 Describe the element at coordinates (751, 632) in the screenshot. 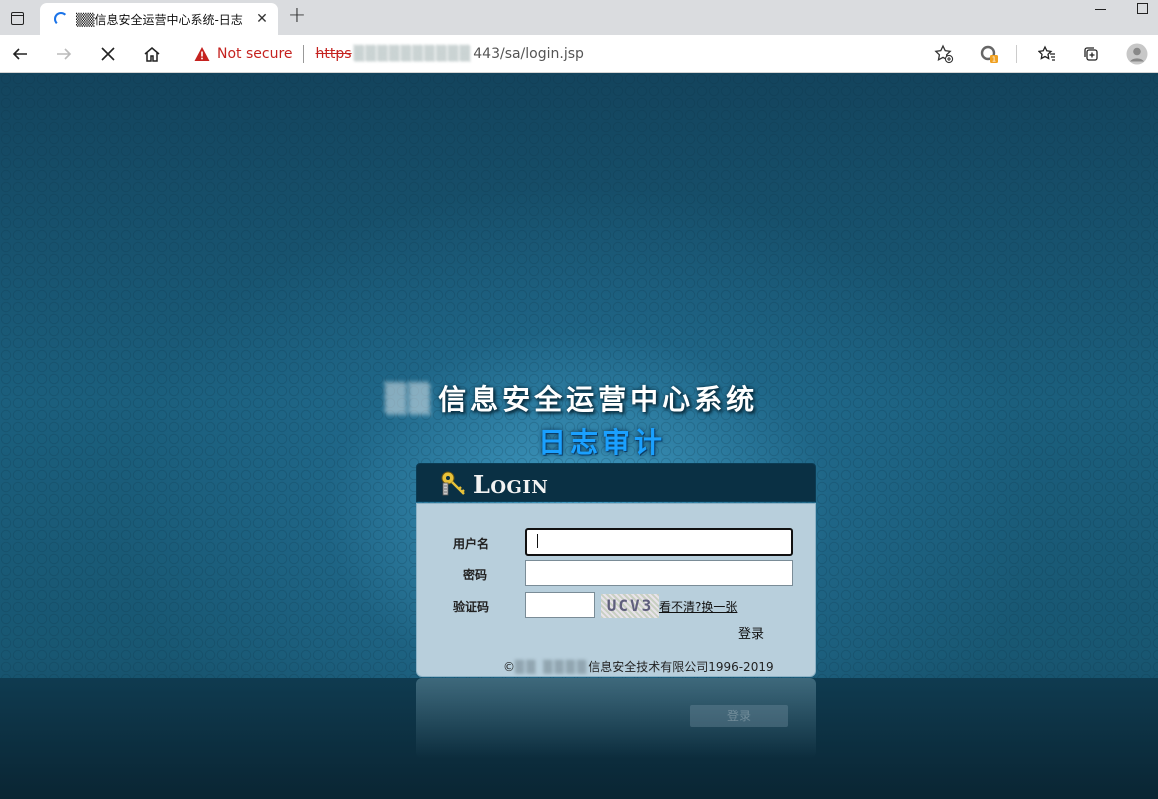

I see `login-button: 登录` at that location.